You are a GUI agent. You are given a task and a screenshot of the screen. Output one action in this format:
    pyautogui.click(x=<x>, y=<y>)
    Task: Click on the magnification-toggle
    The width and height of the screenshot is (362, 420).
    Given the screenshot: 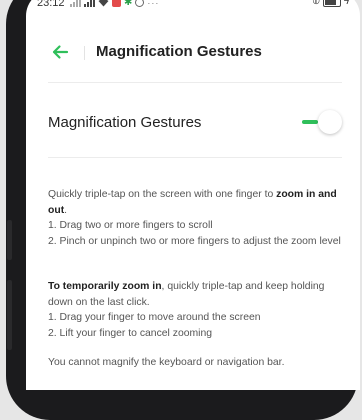 What is the action you would take?
    pyautogui.click(x=320, y=122)
    